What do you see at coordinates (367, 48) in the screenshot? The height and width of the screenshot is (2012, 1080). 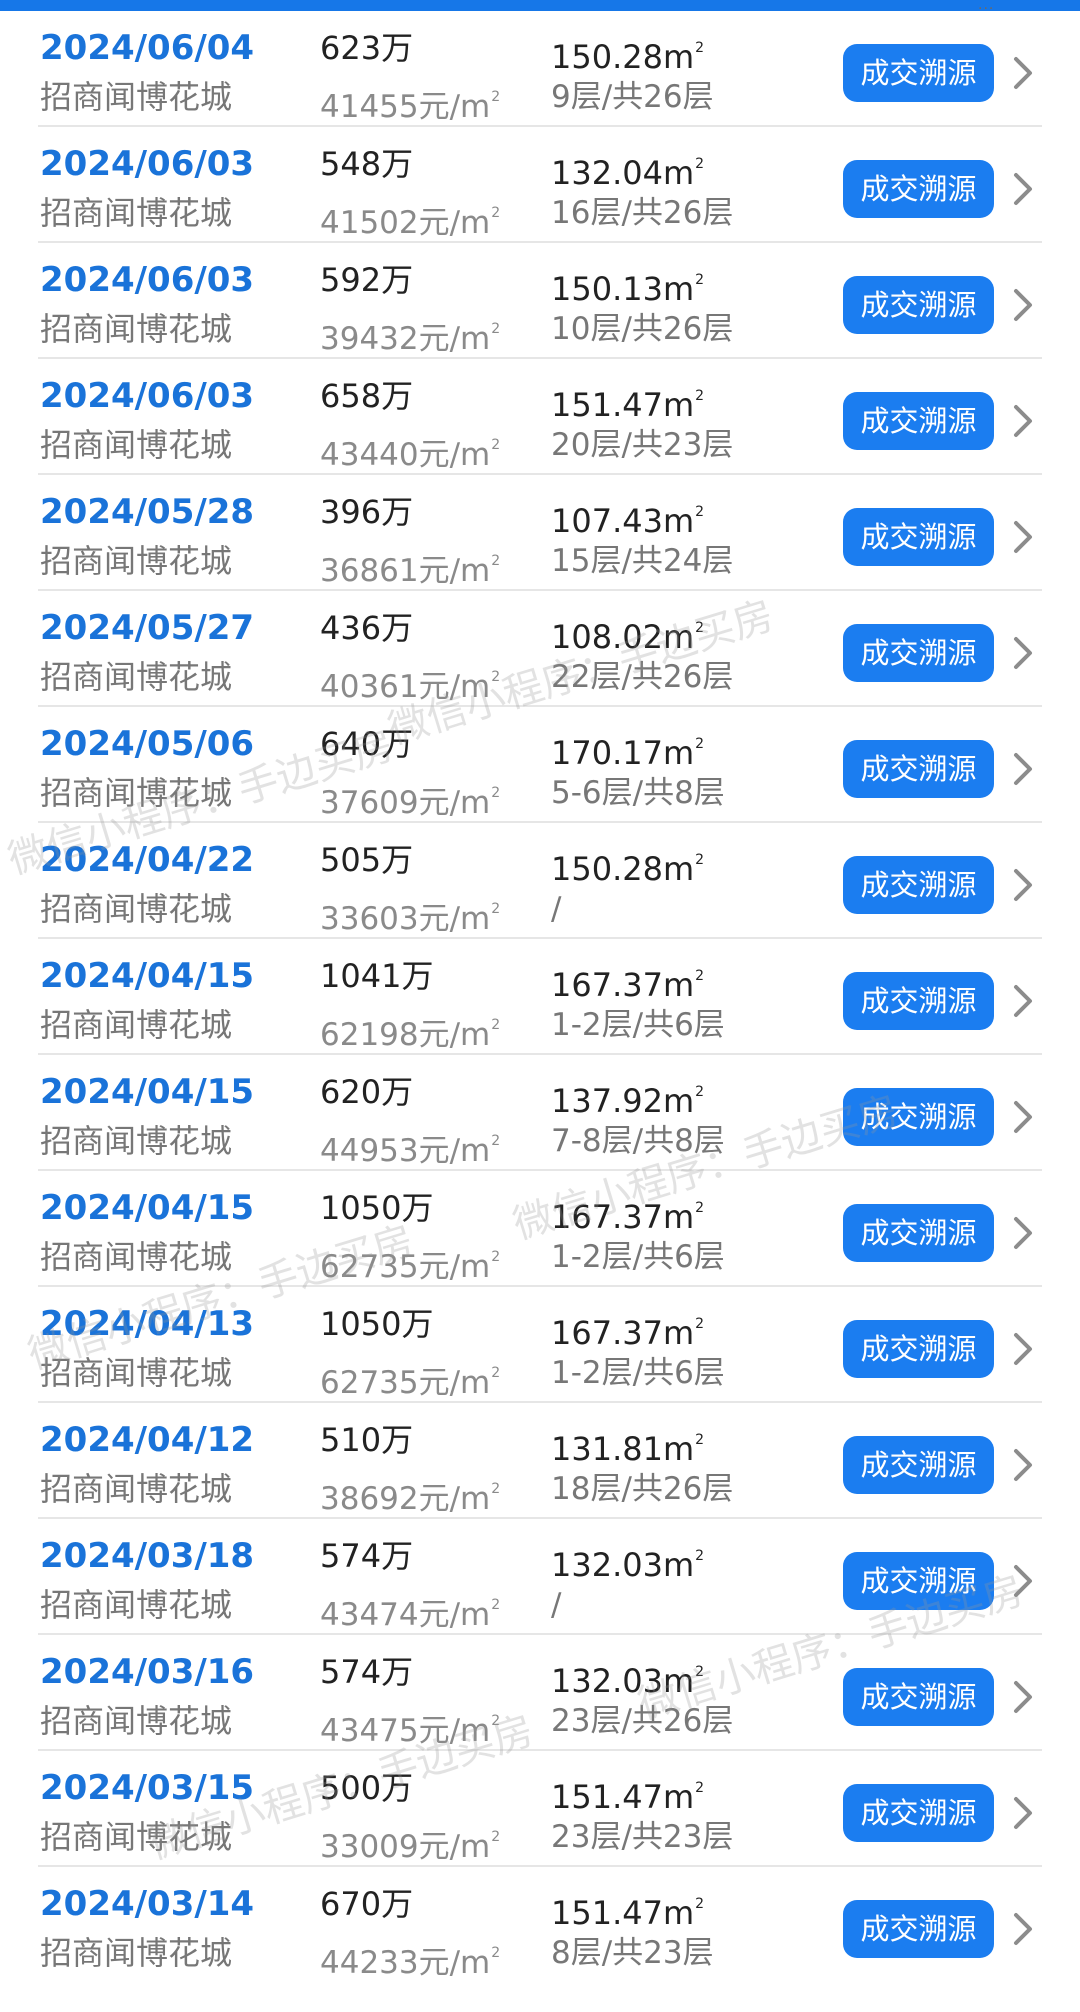 I see `total-price: 623万` at bounding box center [367, 48].